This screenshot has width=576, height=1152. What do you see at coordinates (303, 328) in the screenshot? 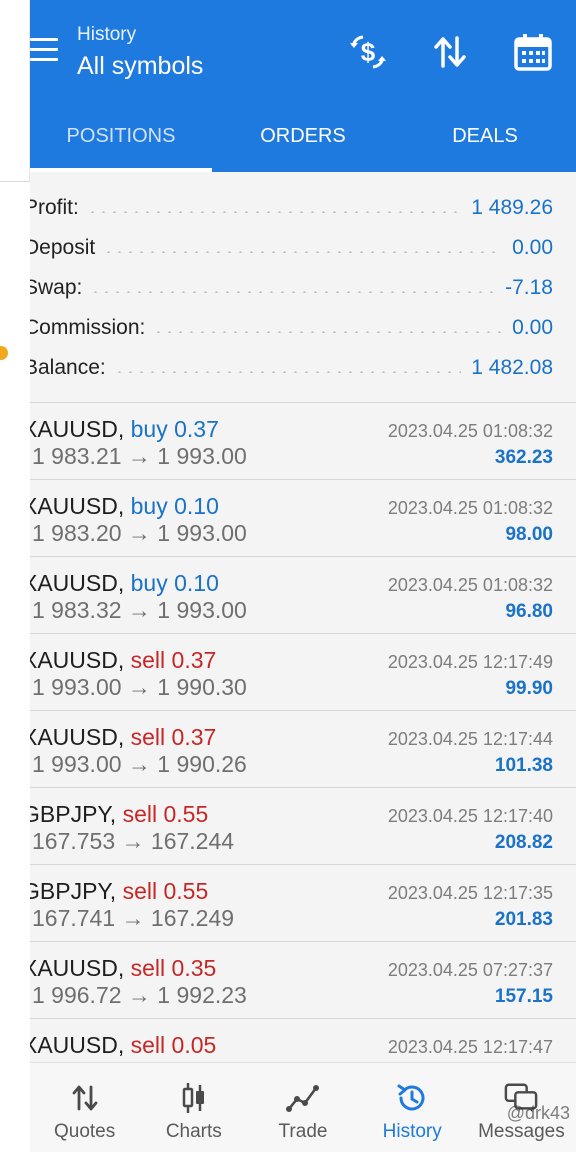
I see `summary-row-commission: Commission: 0.00` at bounding box center [303, 328].